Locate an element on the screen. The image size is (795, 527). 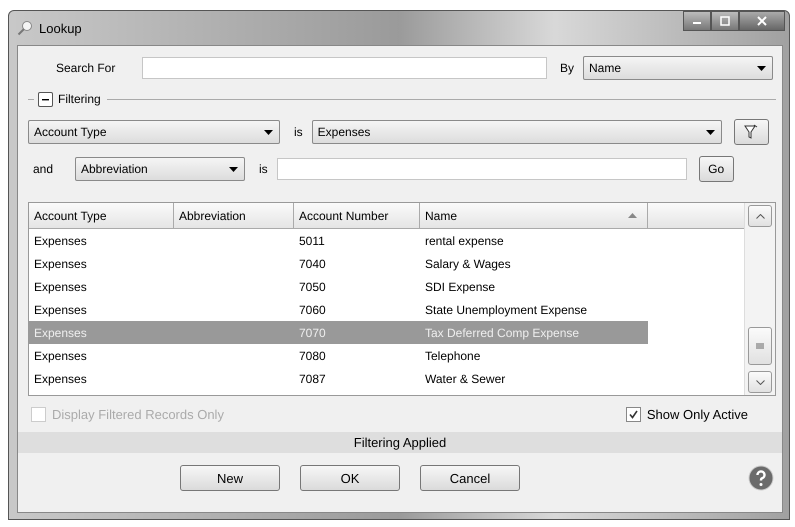
table-row: Expenses 7040 Salary & Wages is located at coordinates (338, 263).